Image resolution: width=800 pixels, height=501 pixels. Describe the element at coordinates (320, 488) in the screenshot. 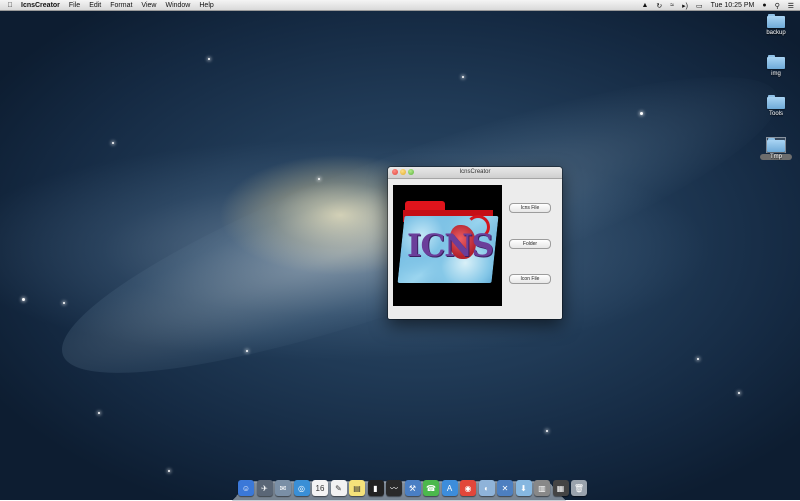

I see `calendar-icon: 16` at that location.